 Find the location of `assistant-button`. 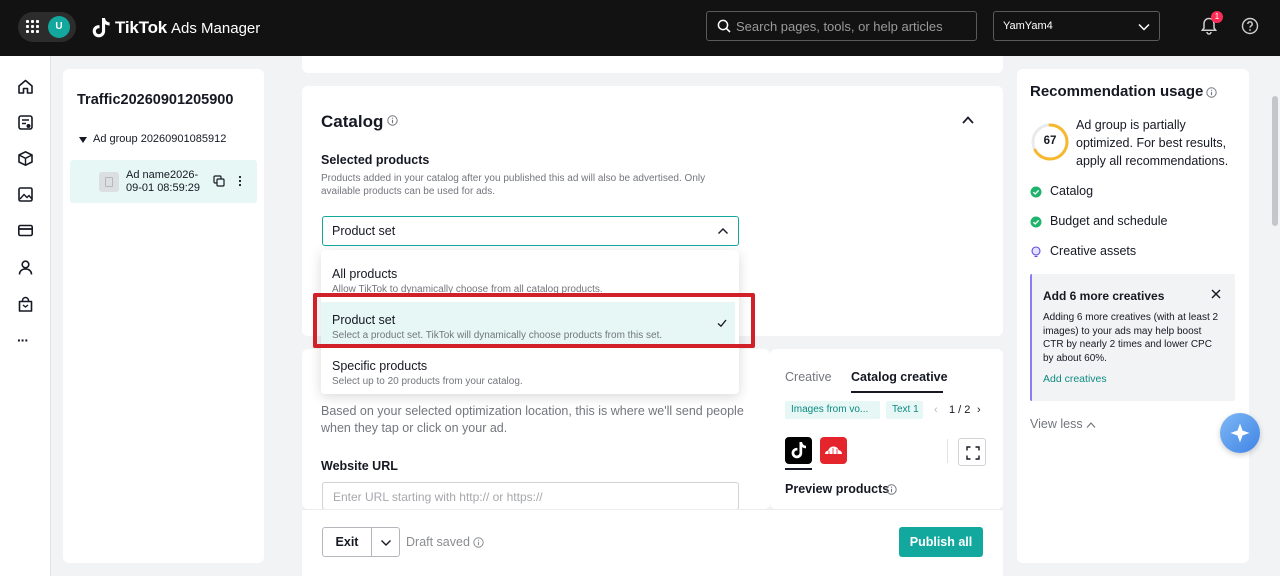

assistant-button is located at coordinates (1240, 433).